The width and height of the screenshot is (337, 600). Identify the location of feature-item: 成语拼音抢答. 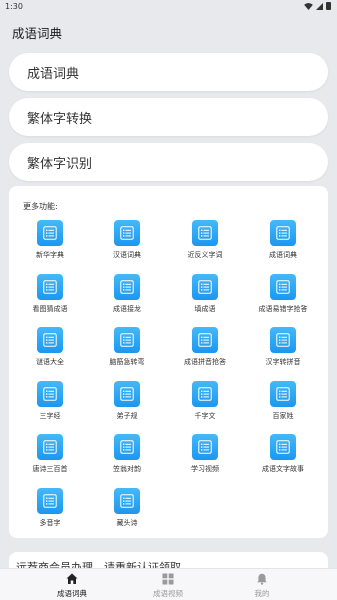
(205, 352).